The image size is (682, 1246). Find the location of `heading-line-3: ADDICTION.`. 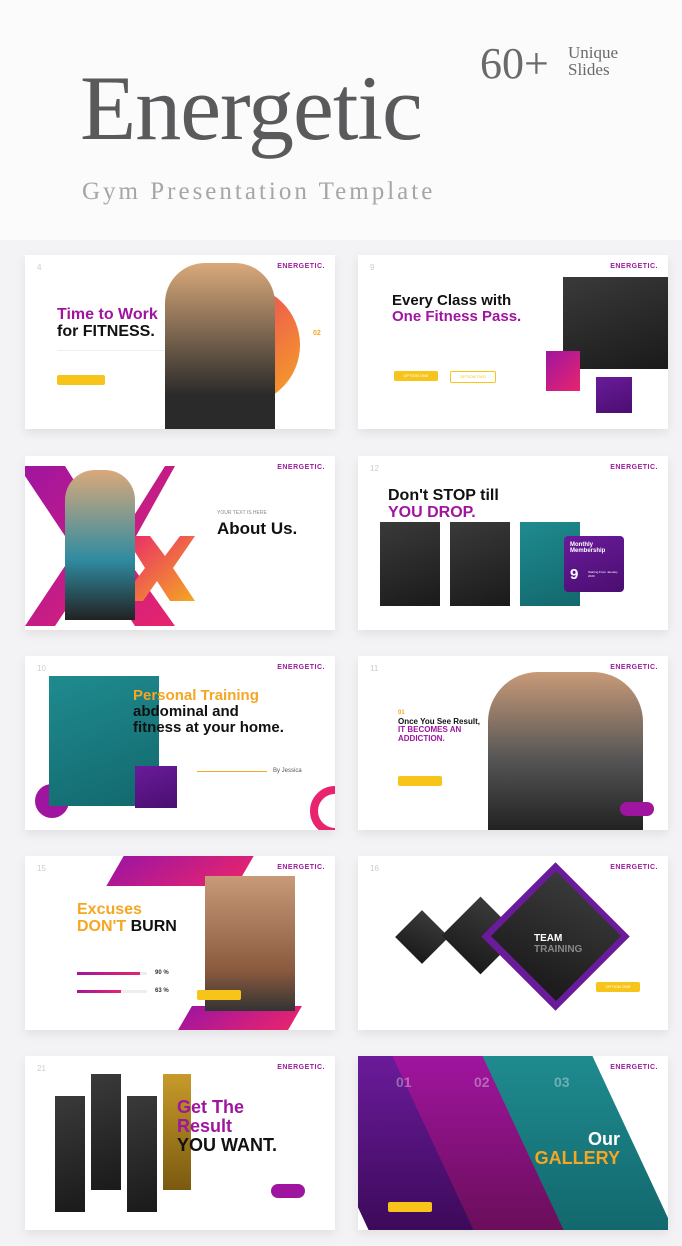

heading-line-3: ADDICTION. is located at coordinates (421, 738).